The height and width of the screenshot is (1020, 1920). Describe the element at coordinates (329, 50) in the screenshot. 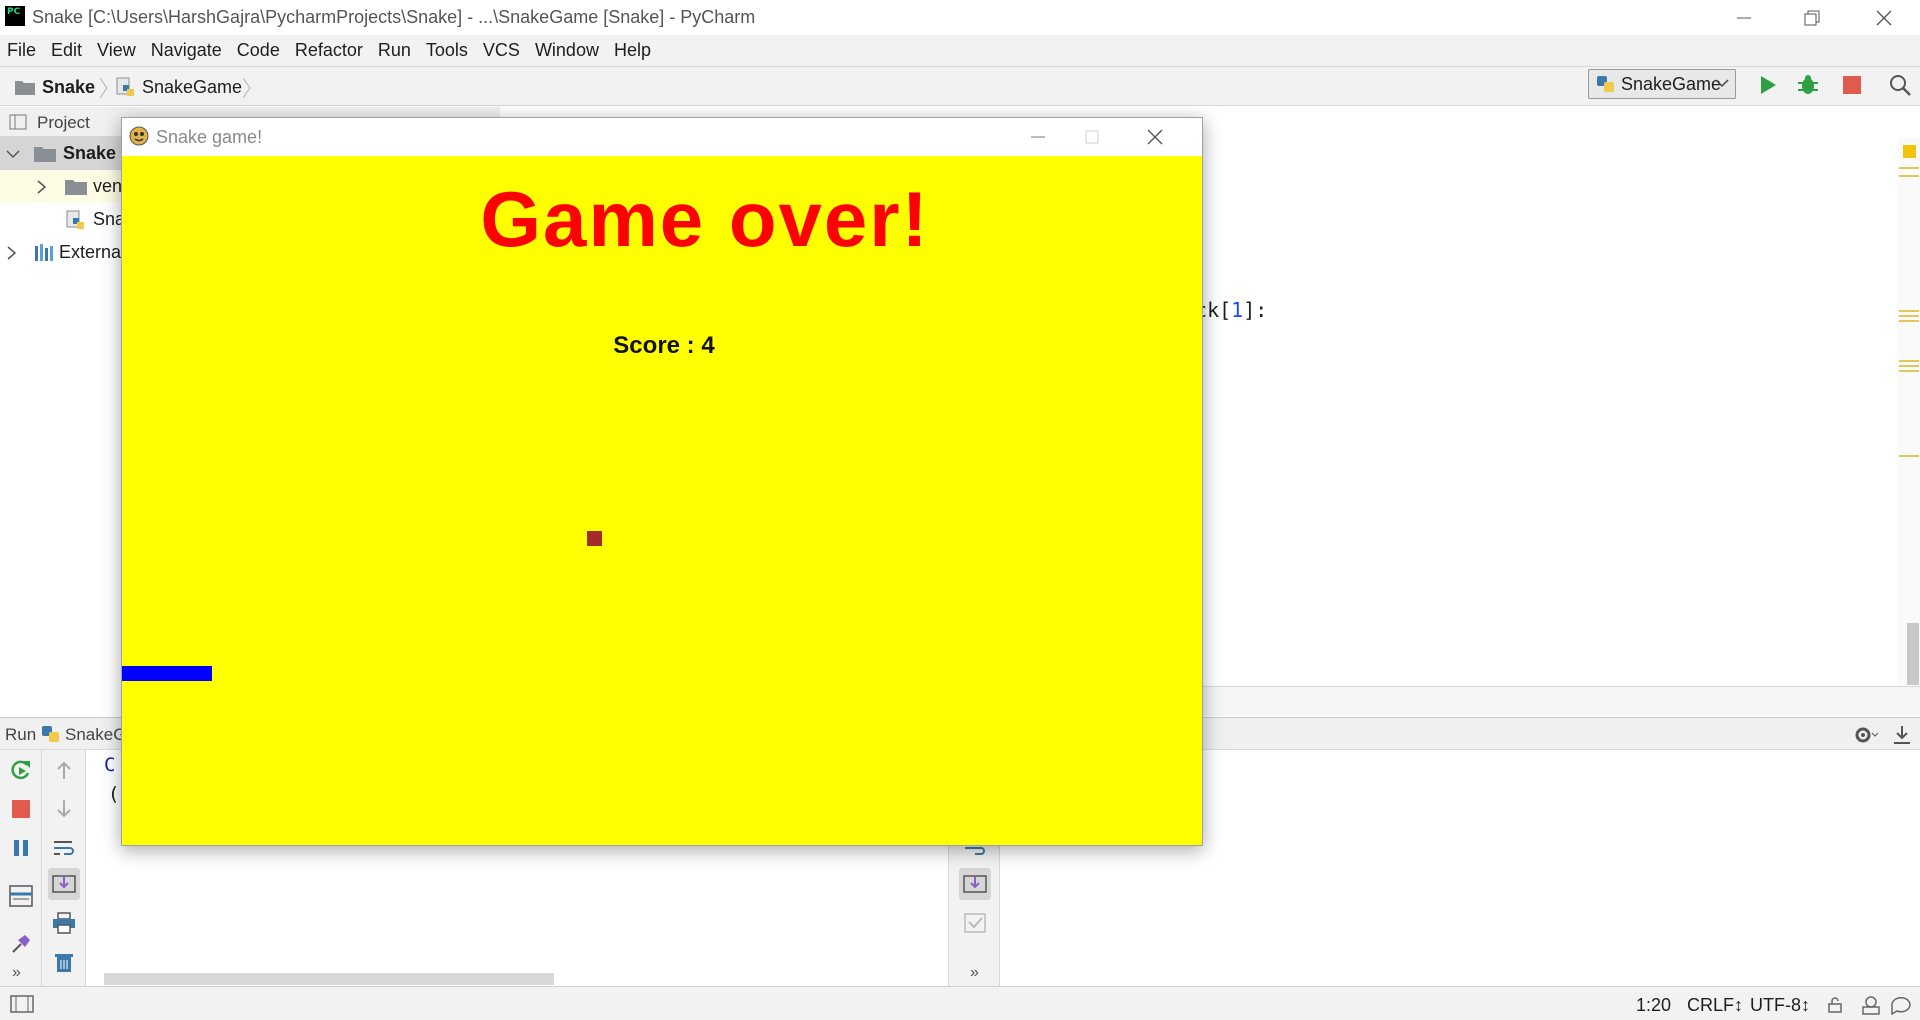

I see `menu-refactor: Refactor` at that location.